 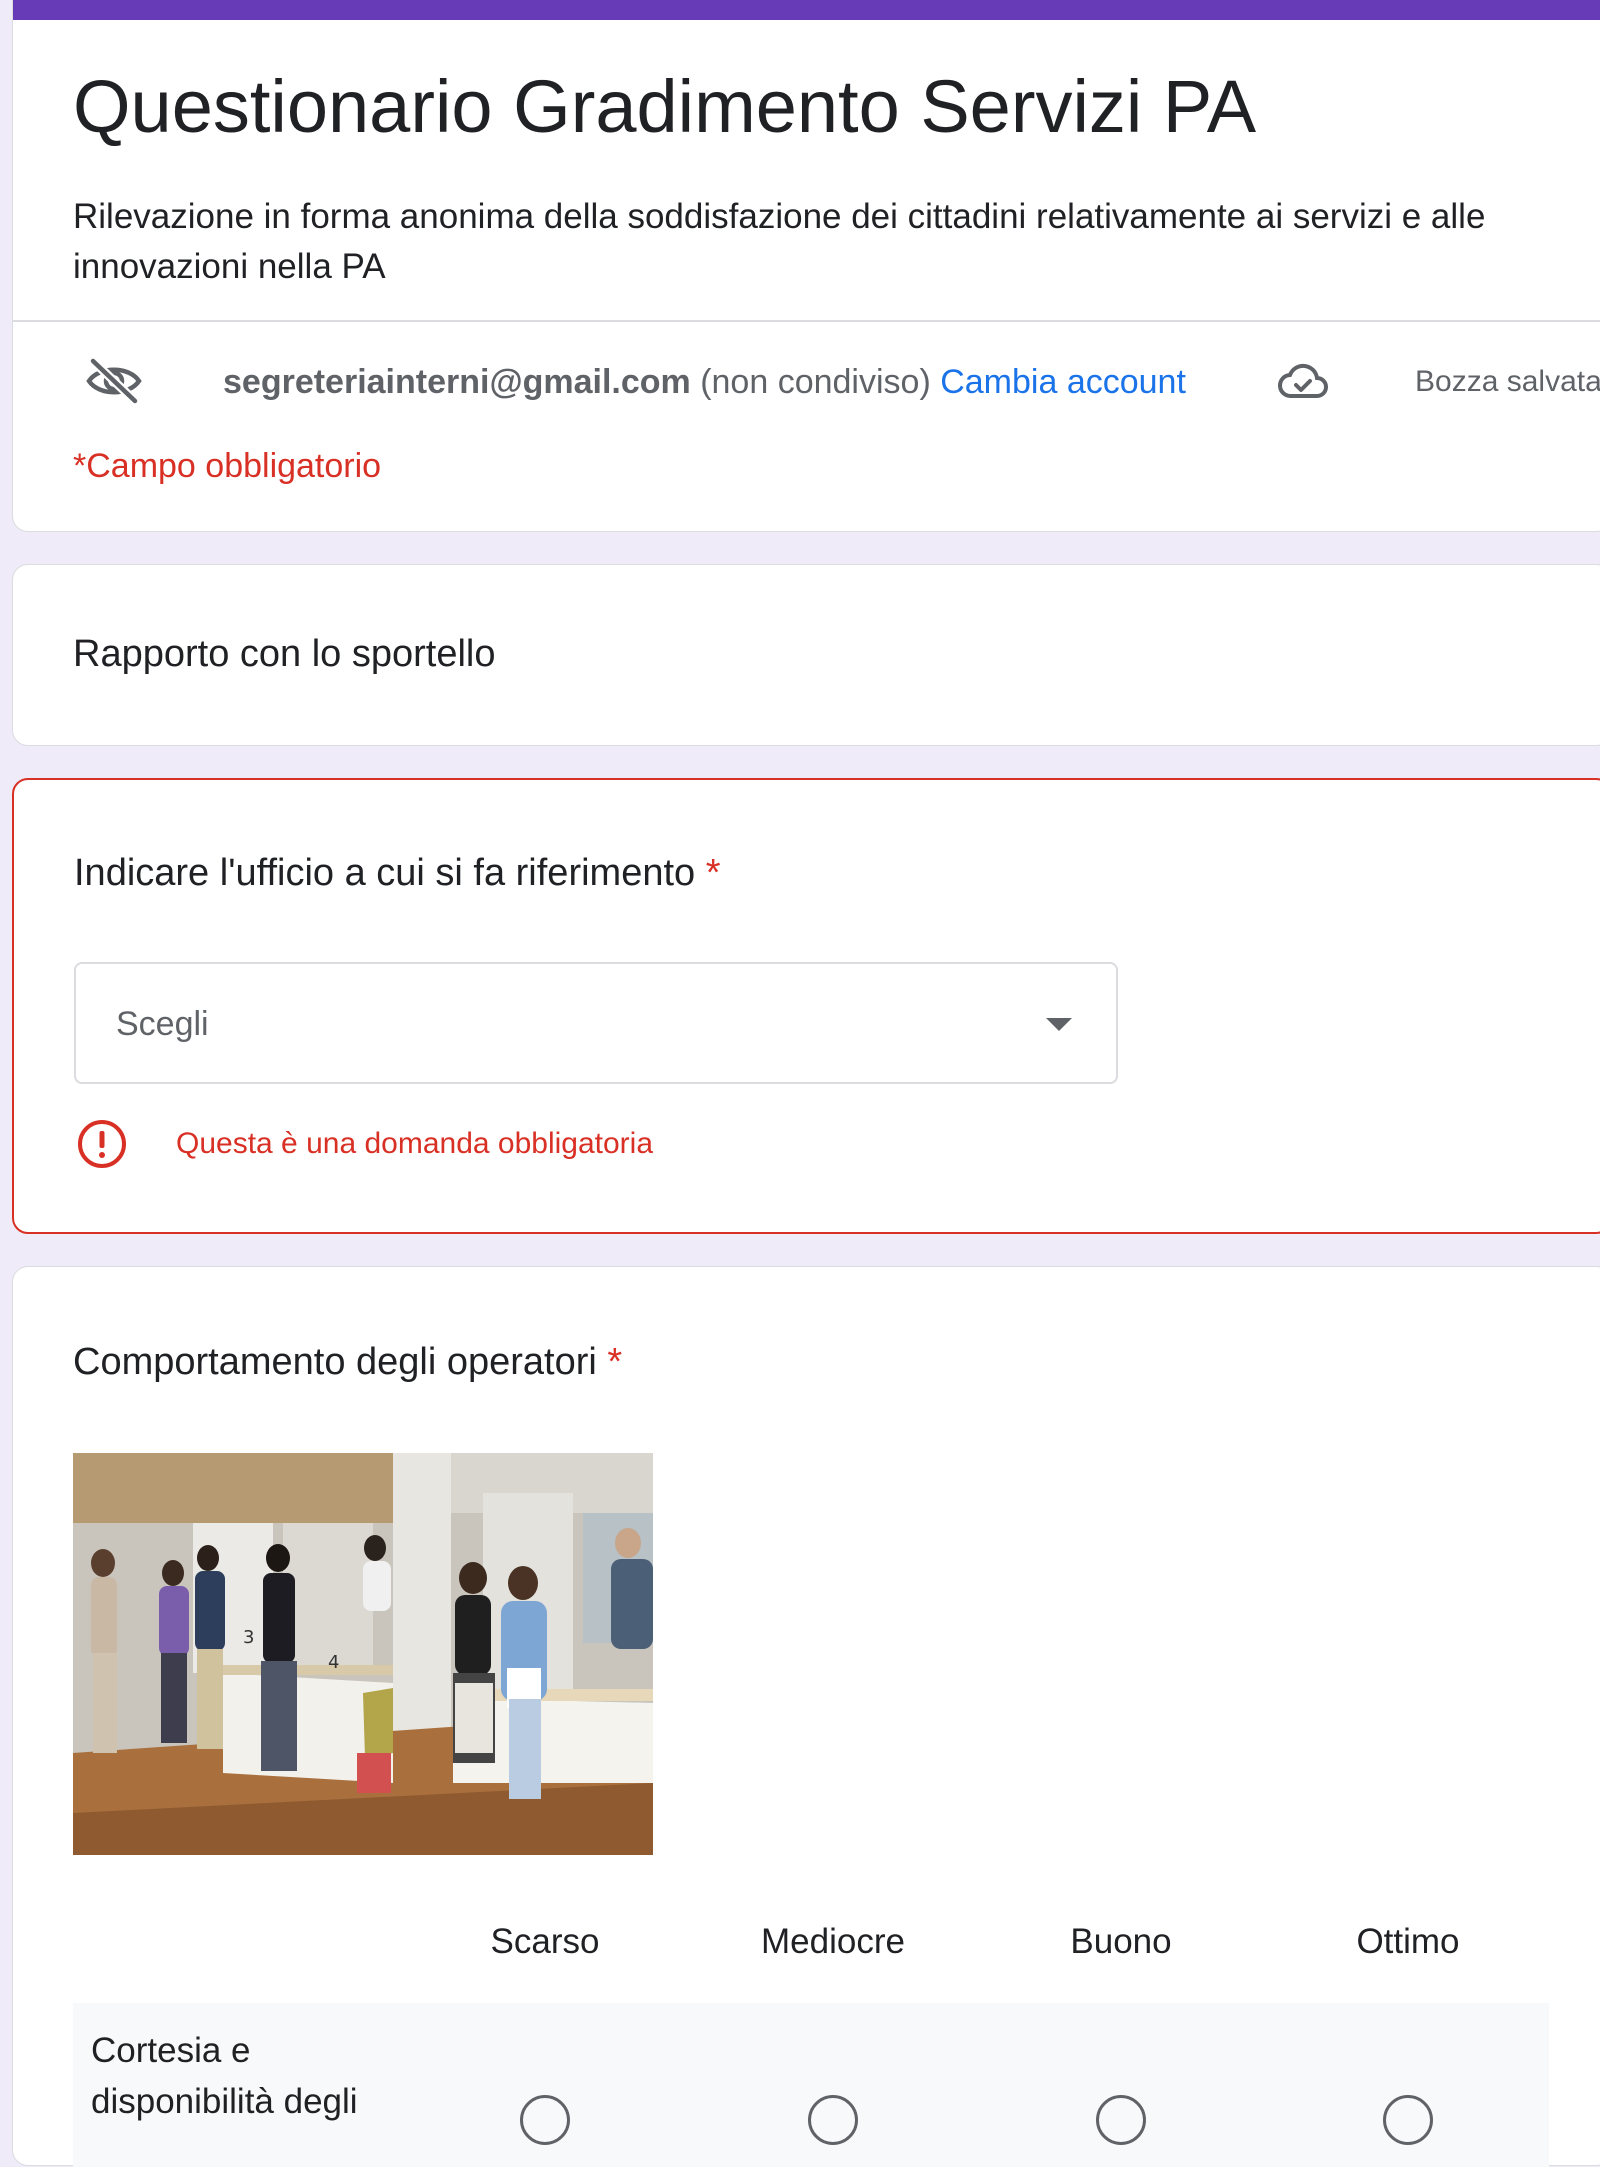 What do you see at coordinates (114, 381) in the screenshot?
I see `eye-off-icon` at bounding box center [114, 381].